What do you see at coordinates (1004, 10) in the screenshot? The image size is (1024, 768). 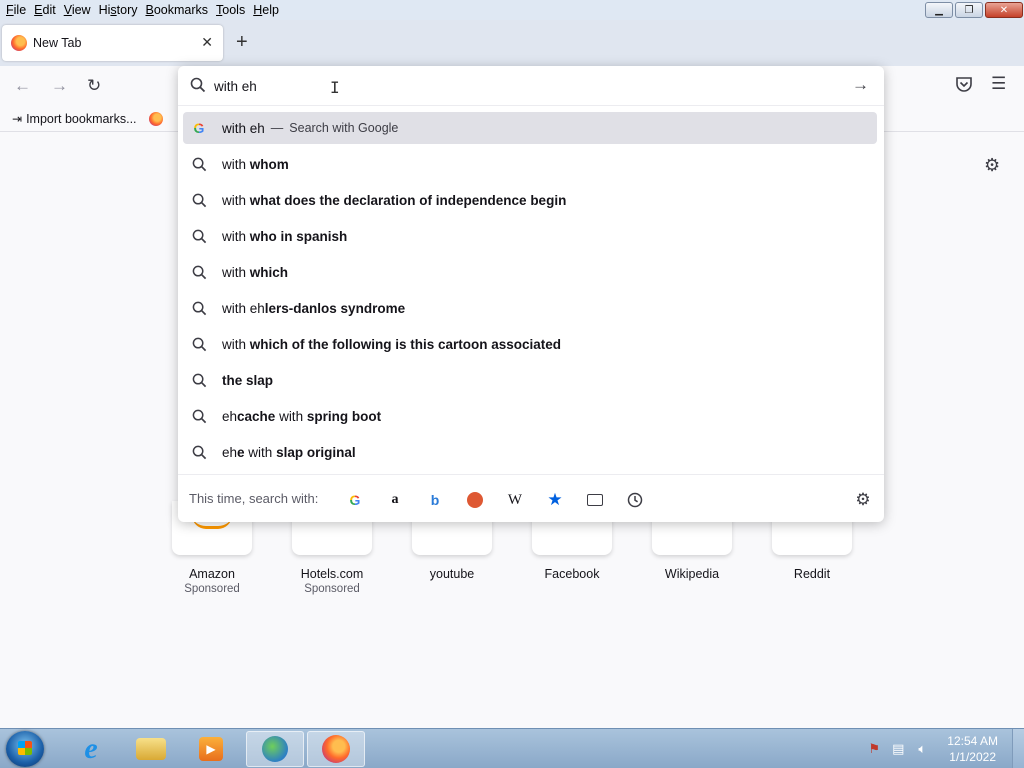 I see `close-window-button: ✕` at bounding box center [1004, 10].